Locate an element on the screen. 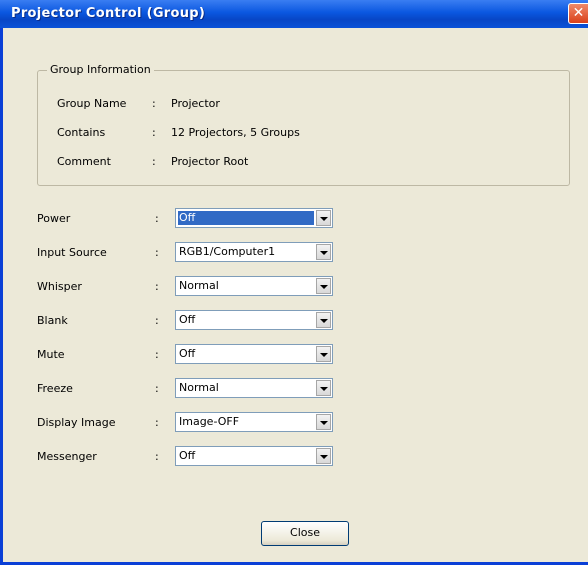  whisper-label: Whisper is located at coordinates (59, 286).